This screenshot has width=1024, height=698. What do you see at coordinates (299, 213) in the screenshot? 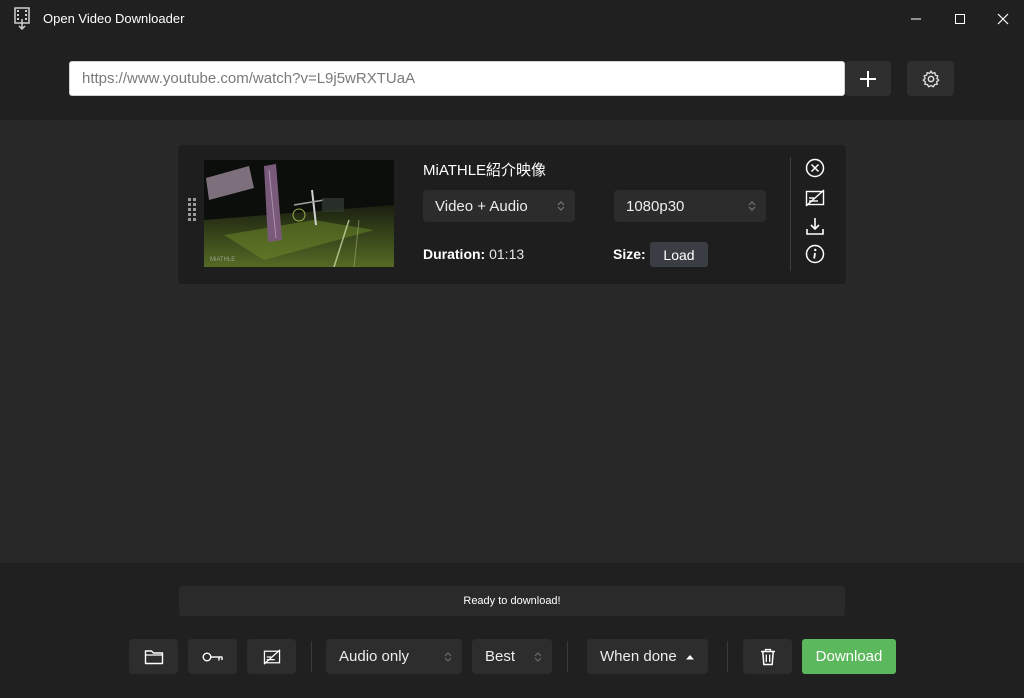
I see `video-thumbnail: MiATHLE` at bounding box center [299, 213].